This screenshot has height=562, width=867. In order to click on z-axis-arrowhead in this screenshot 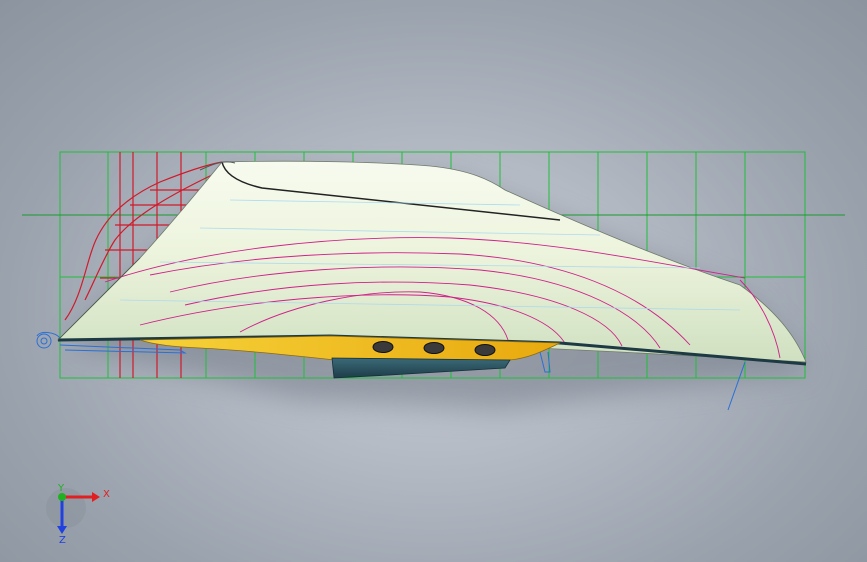, I will do `click(62, 530)`.